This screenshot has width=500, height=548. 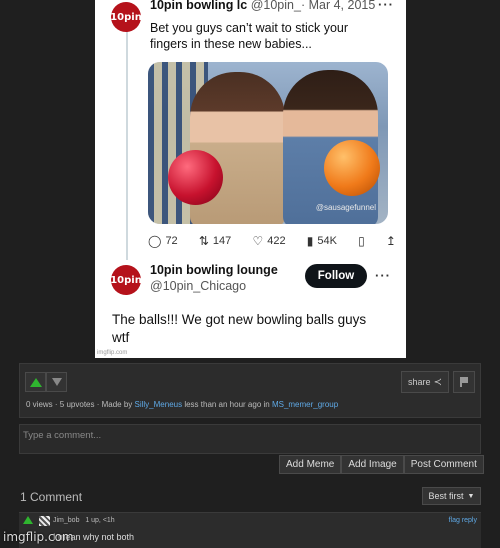 What do you see at coordinates (171, 241) in the screenshot?
I see `reply-count: 72` at bounding box center [171, 241].